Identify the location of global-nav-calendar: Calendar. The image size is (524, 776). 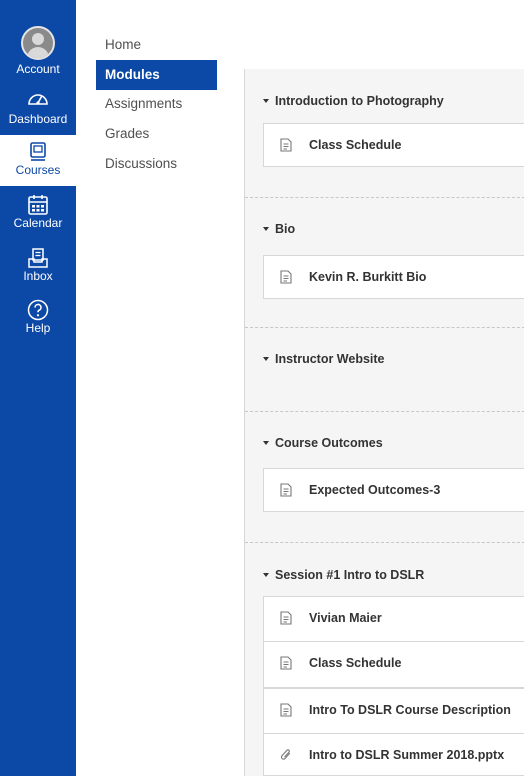
(38, 212).